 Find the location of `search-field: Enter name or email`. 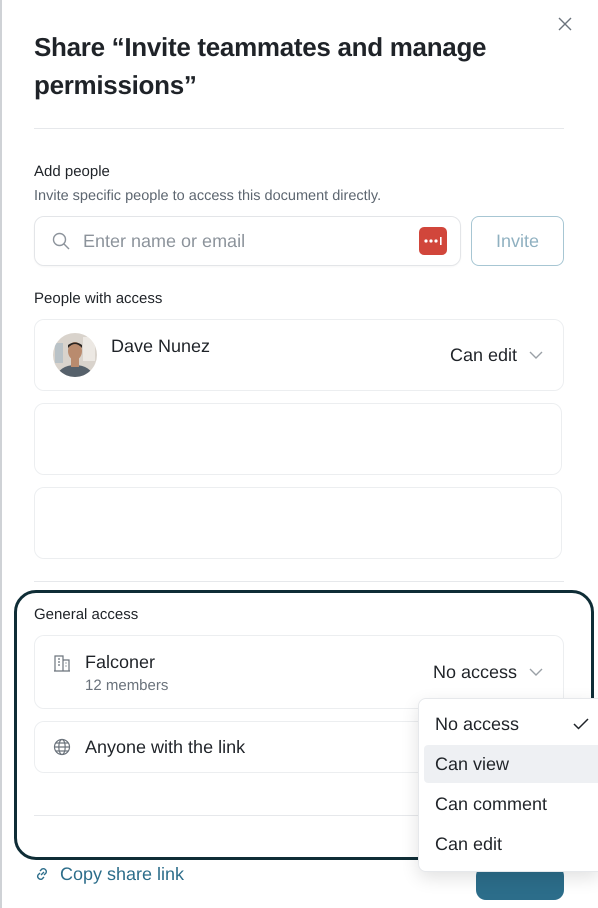

search-field: Enter name or email is located at coordinates (247, 241).